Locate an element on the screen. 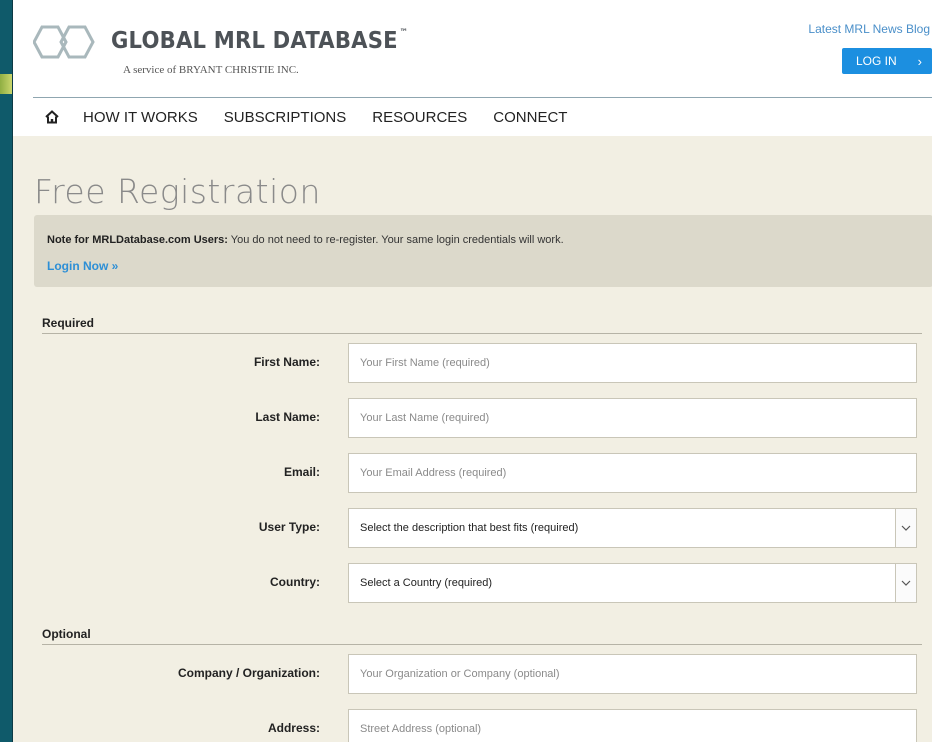 The height and width of the screenshot is (742, 932). news-blog-link: Latest MRL News Blog is located at coordinates (869, 29).